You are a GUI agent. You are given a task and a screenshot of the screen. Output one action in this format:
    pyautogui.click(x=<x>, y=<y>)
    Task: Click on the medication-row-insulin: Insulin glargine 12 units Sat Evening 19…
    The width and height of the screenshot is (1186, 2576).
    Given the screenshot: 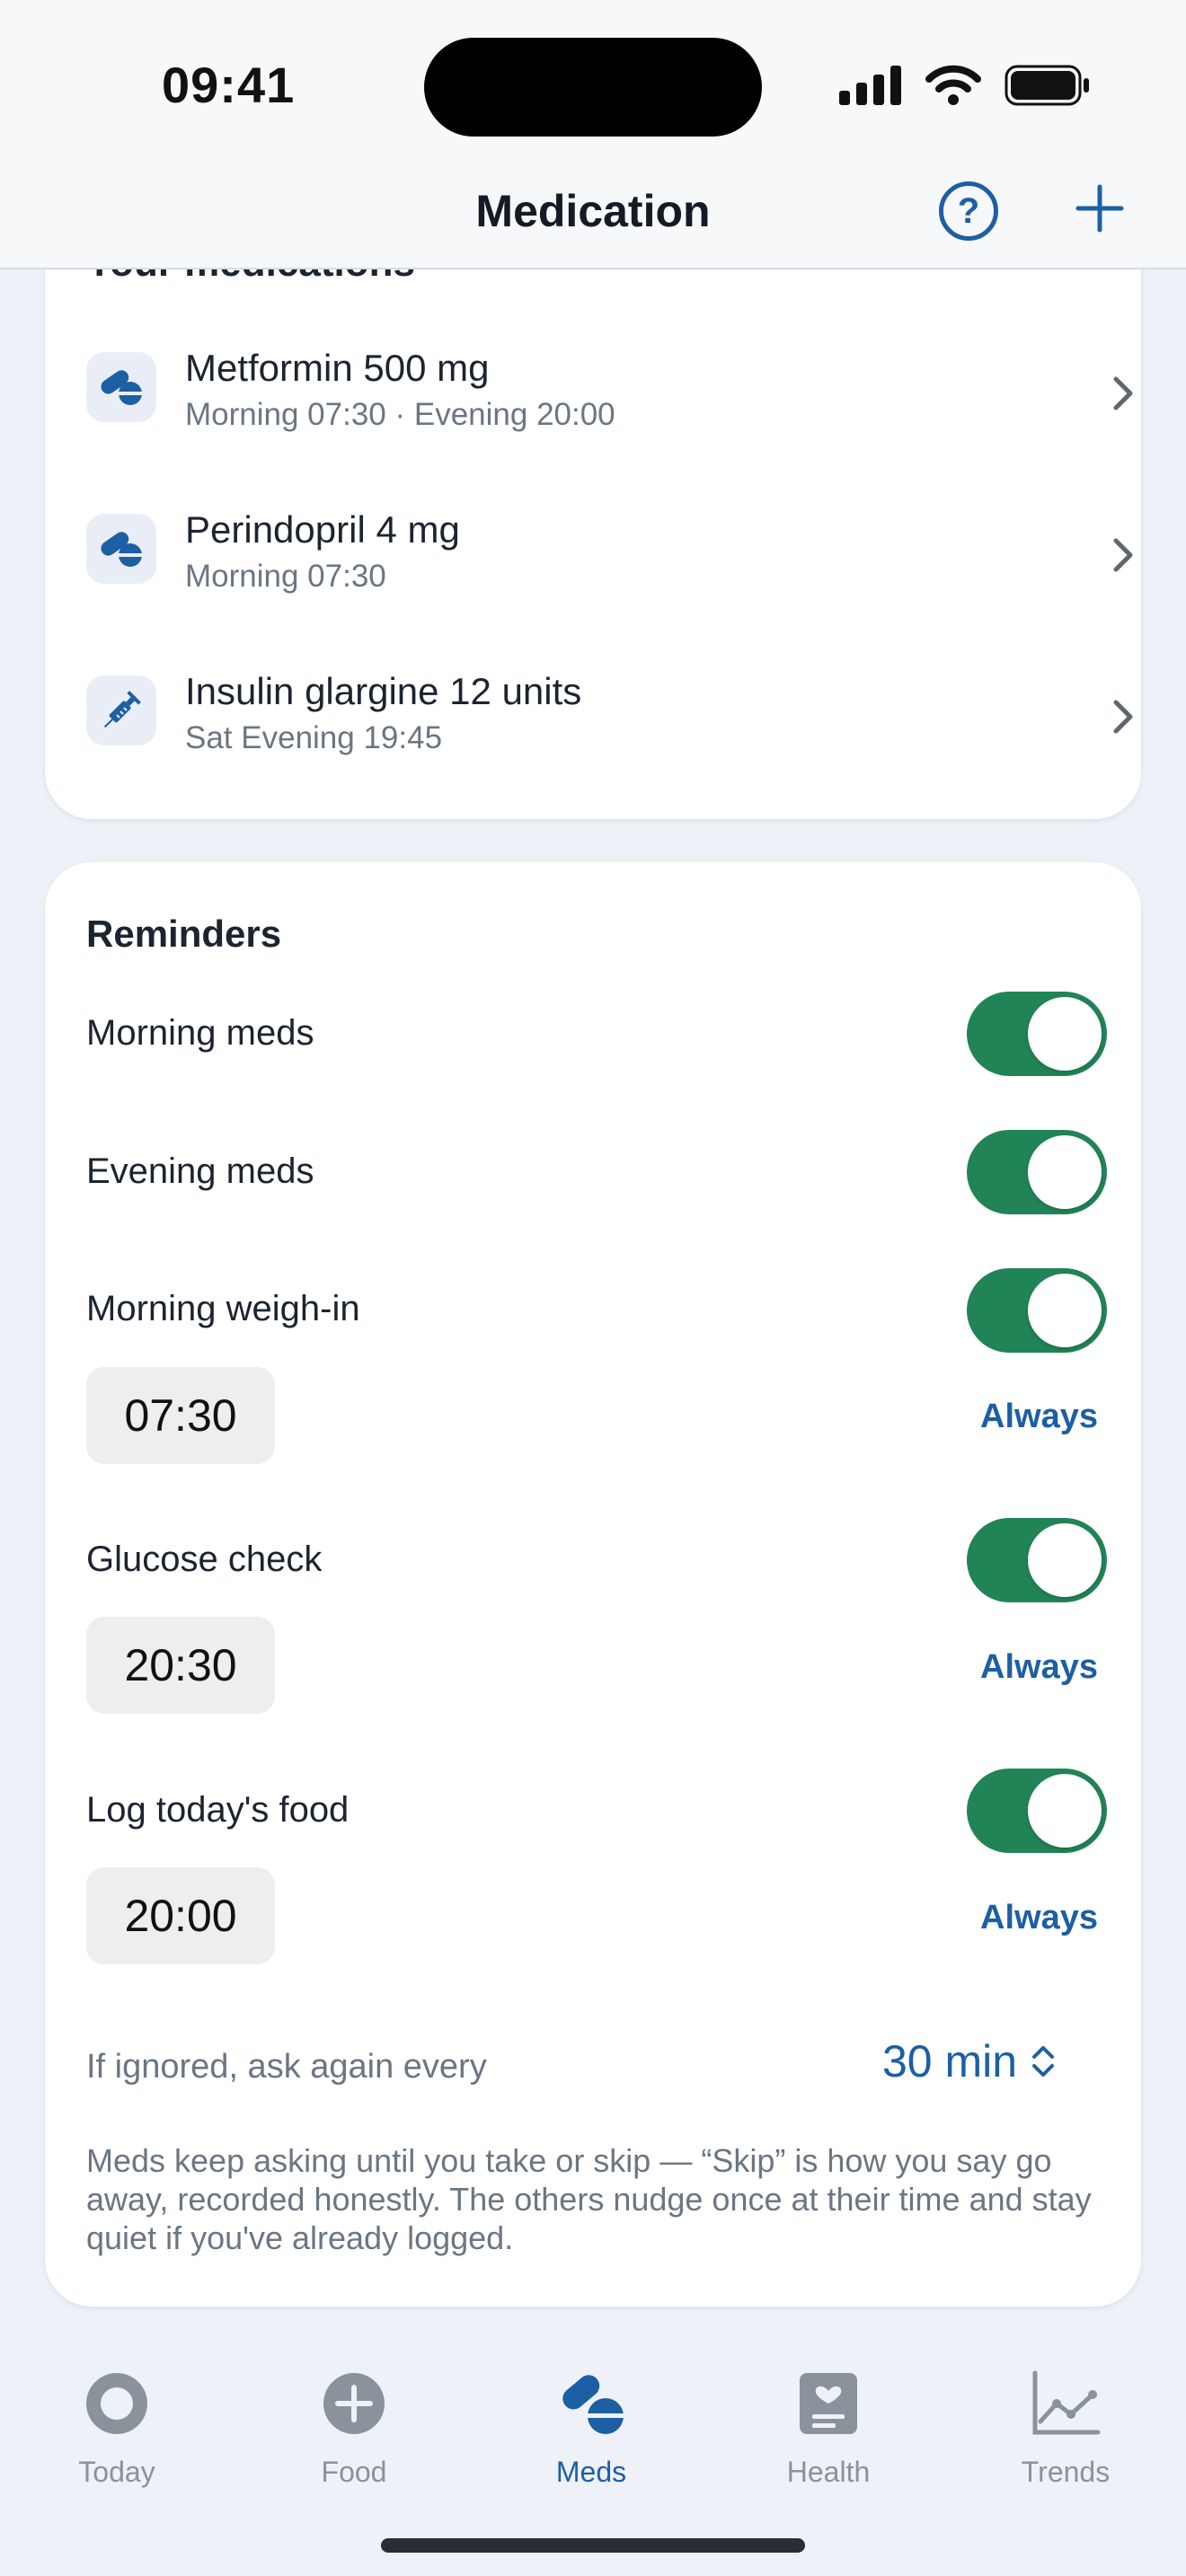 What is the action you would take?
    pyautogui.click(x=593, y=711)
    